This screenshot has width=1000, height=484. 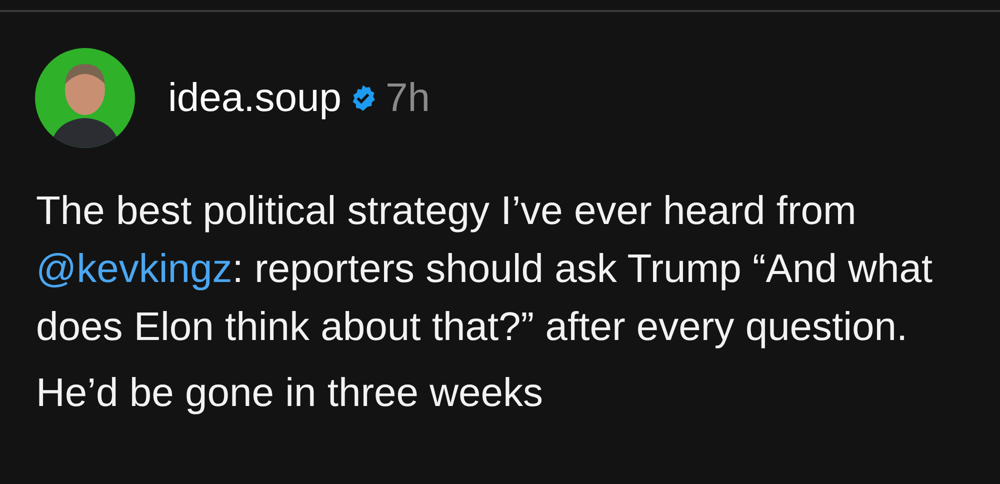 I want to click on post-time: 7h, so click(x=407, y=98).